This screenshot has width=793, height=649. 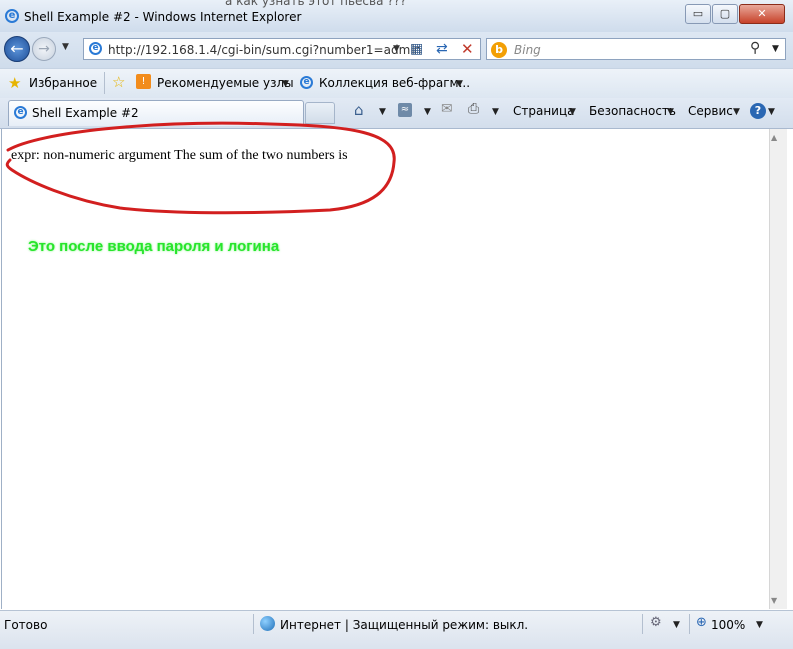 What do you see at coordinates (527, 50) in the screenshot?
I see `search-input: Bing` at bounding box center [527, 50].